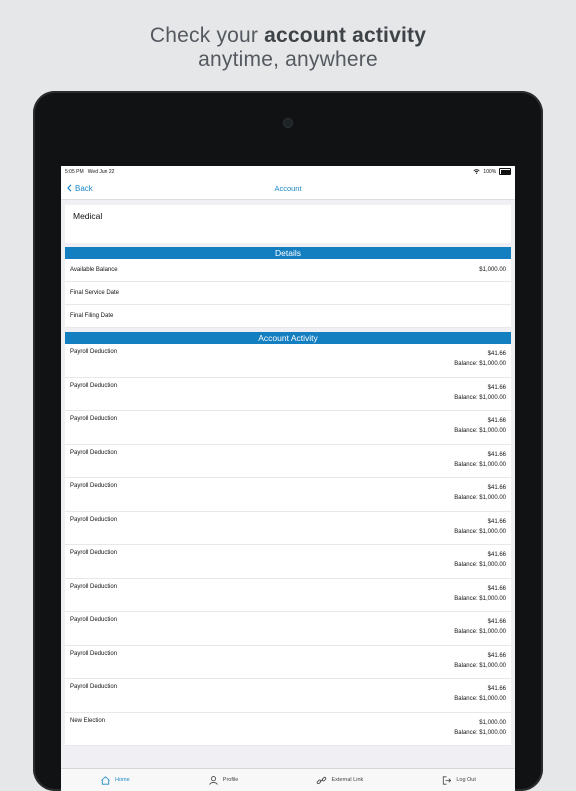 This screenshot has height=791, width=576. I want to click on activity-amount: $1,000.00, so click(492, 722).